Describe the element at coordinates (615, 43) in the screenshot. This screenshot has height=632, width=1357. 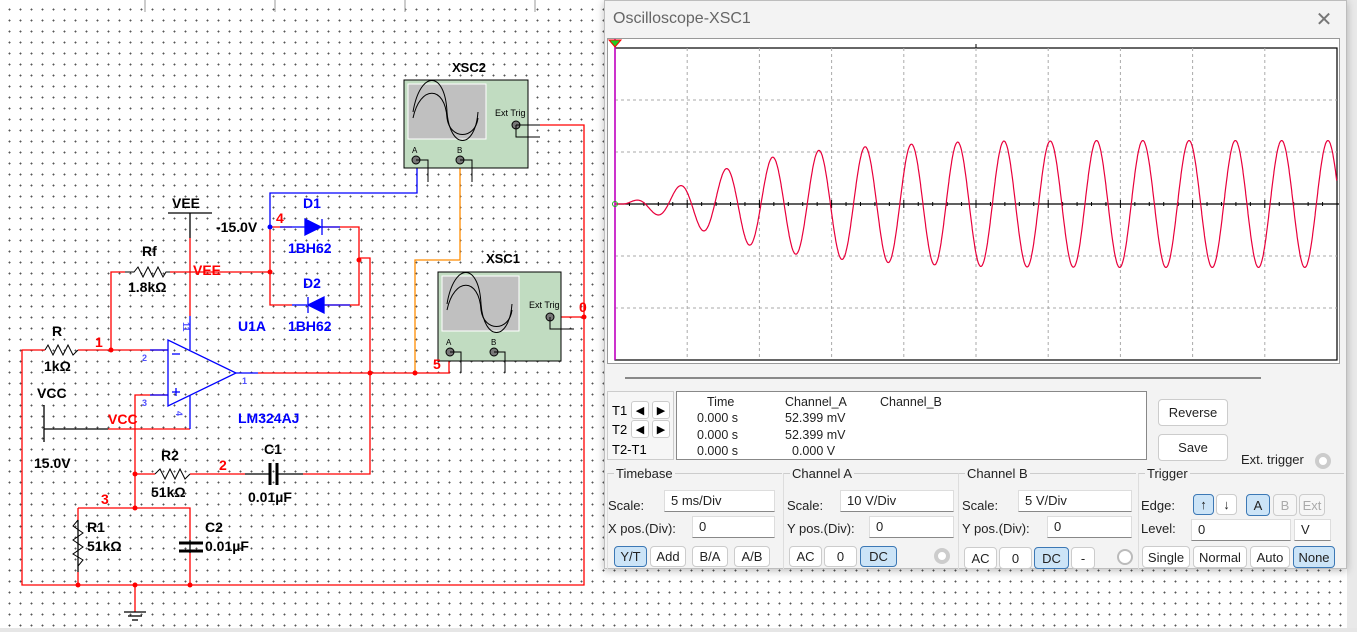
I see `cursor-marker-icon` at that location.